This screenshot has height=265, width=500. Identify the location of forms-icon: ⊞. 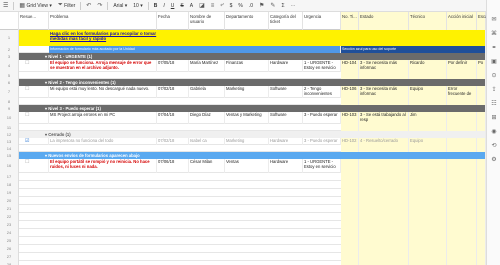
(494, 118).